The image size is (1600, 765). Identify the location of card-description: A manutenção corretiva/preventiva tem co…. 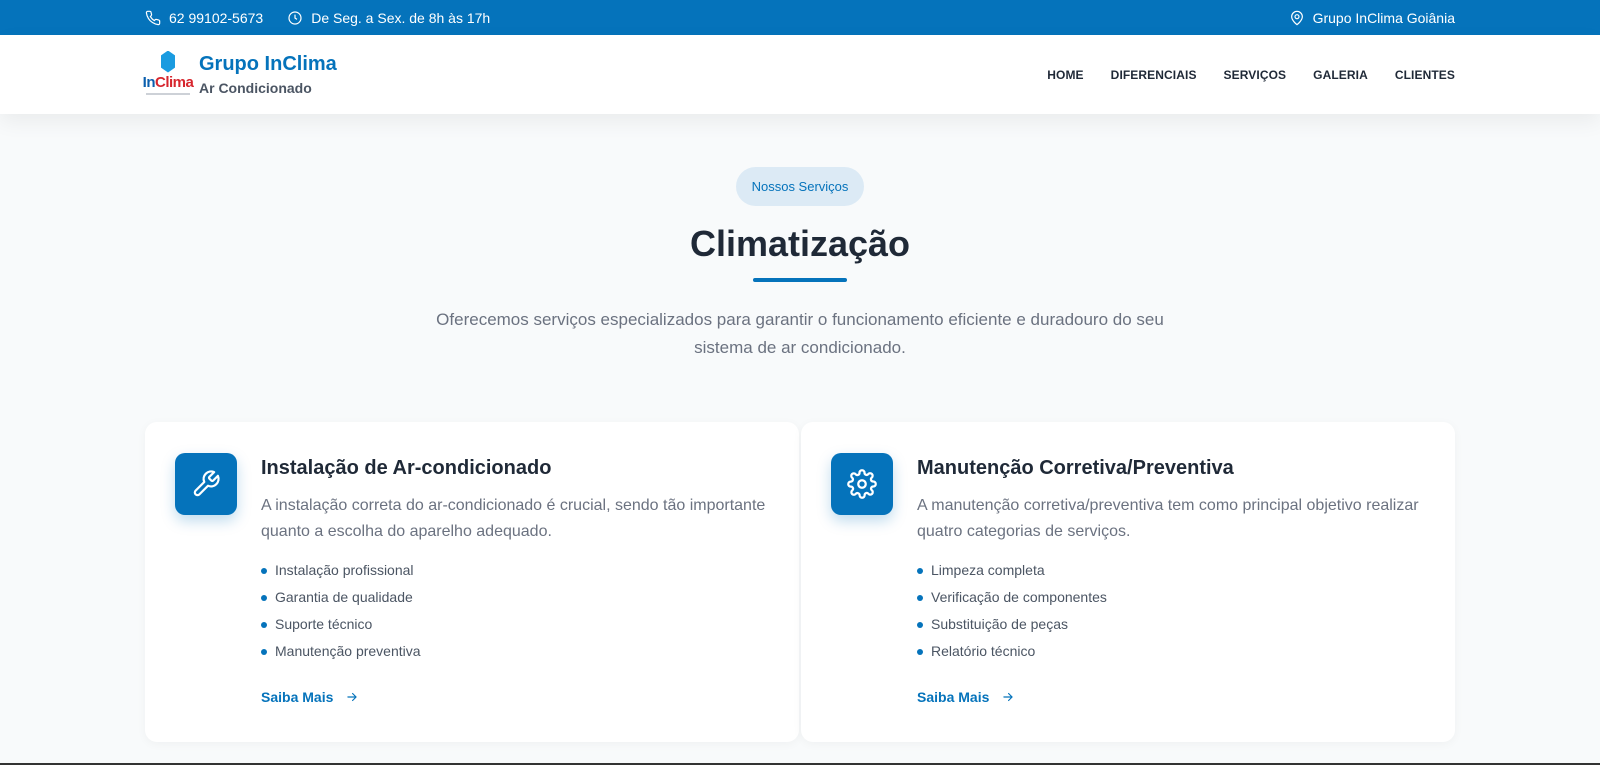
(1168, 518).